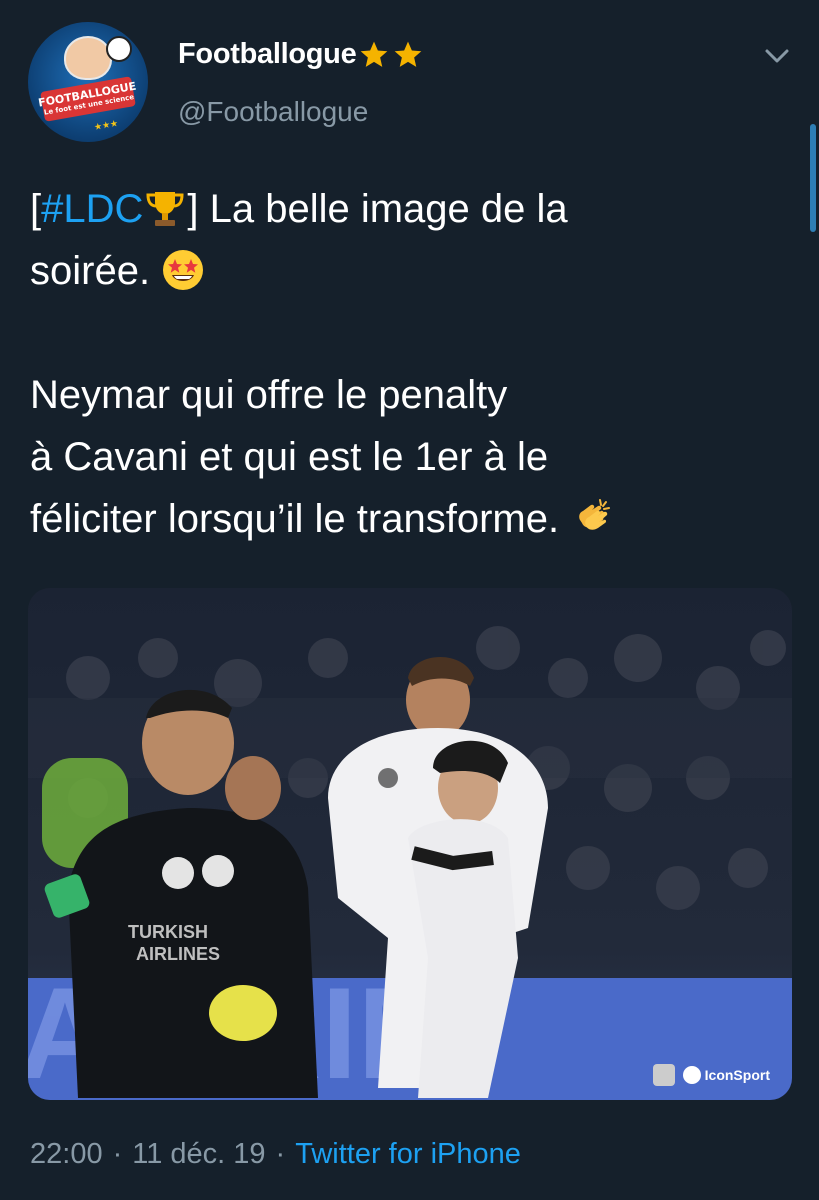  I want to click on author-handle: @Footballogue, so click(273, 112).